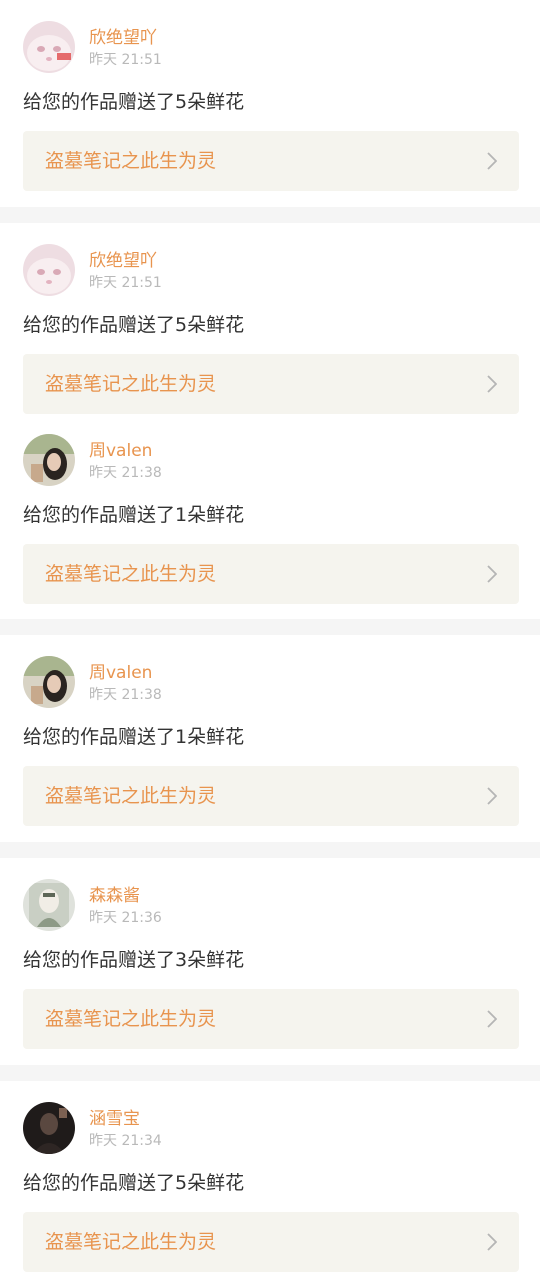 The height and width of the screenshot is (1280, 540). Describe the element at coordinates (134, 960) in the screenshot. I see `gift-message: 给您的作品赠送了3朵鲜花` at that location.